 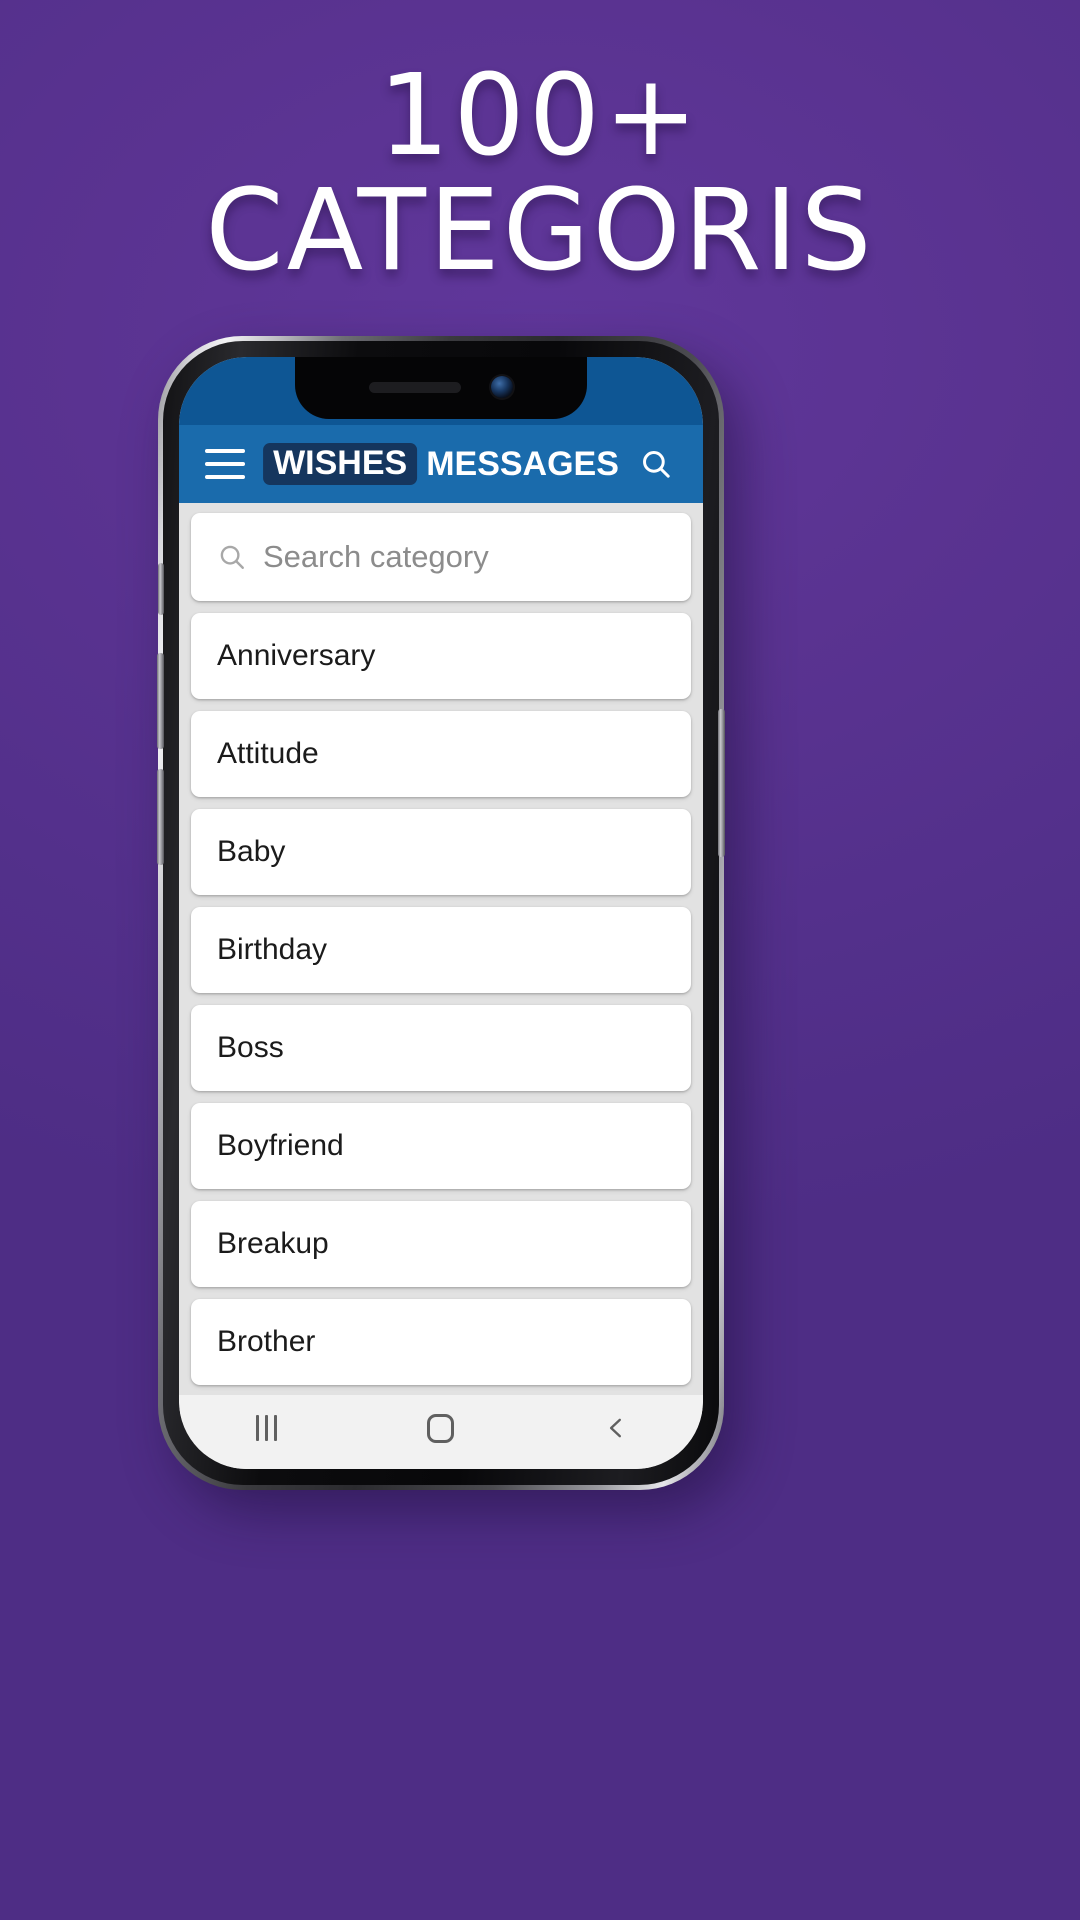 I want to click on category-label: Baby, so click(x=251, y=851).